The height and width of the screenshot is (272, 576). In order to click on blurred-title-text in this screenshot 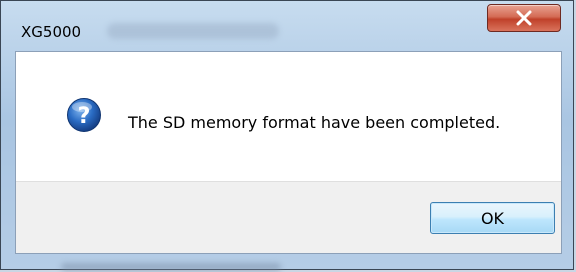, I will do `click(193, 31)`.